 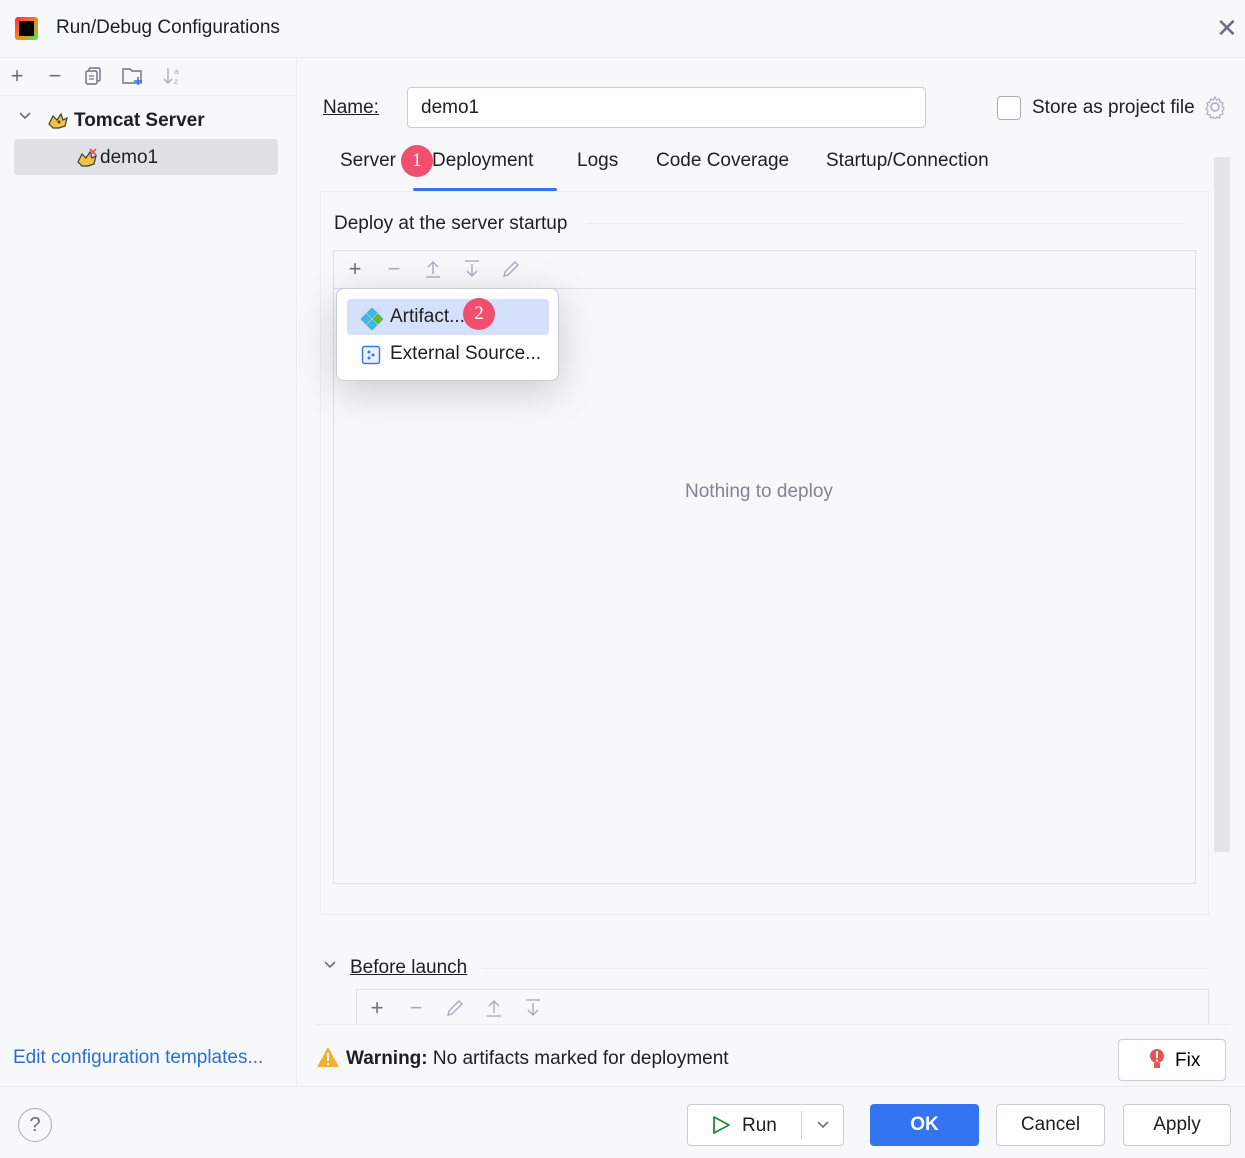 What do you see at coordinates (759, 491) in the screenshot?
I see `empty-state-text: Nothing to deploy` at bounding box center [759, 491].